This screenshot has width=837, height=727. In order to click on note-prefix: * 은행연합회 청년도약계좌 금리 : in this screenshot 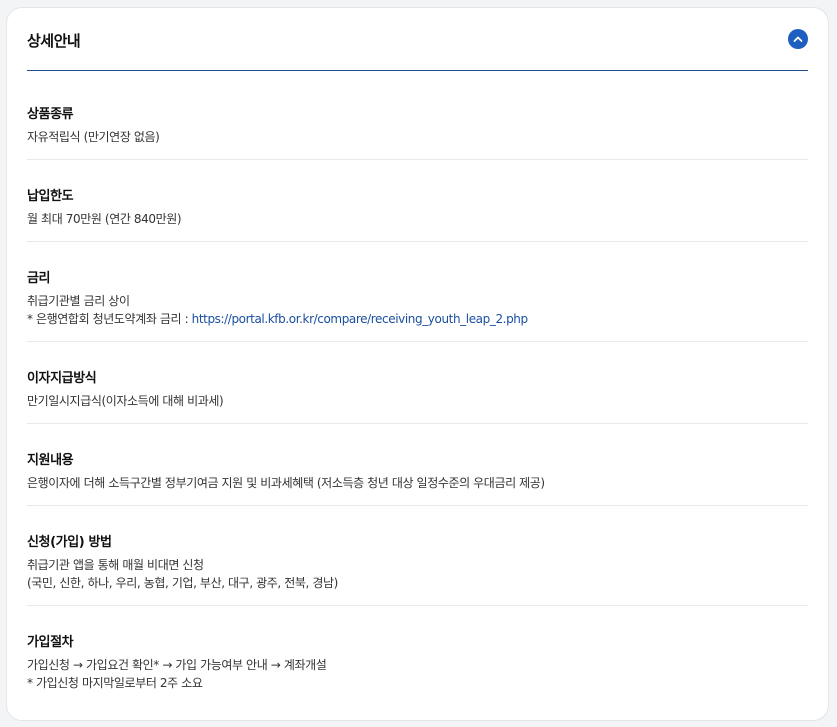, I will do `click(109, 319)`.